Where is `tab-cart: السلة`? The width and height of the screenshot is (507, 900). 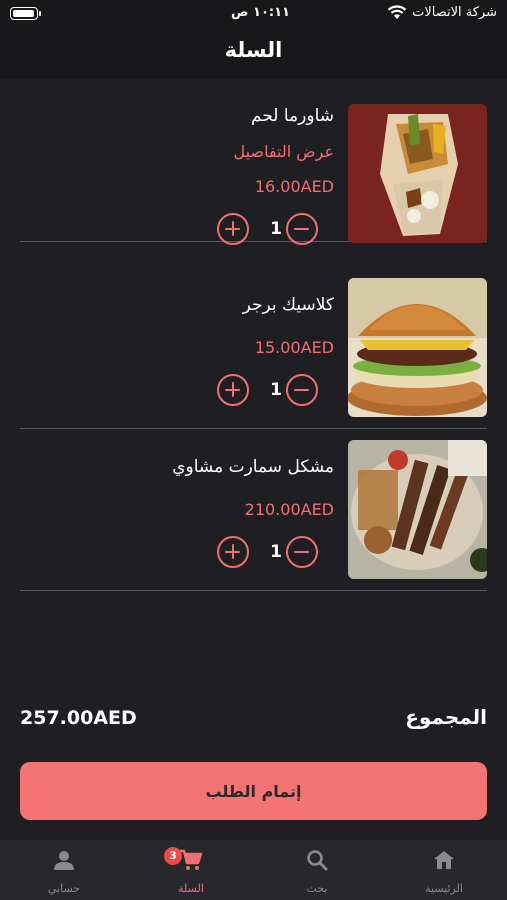 tab-cart: السلة is located at coordinates (191, 870).